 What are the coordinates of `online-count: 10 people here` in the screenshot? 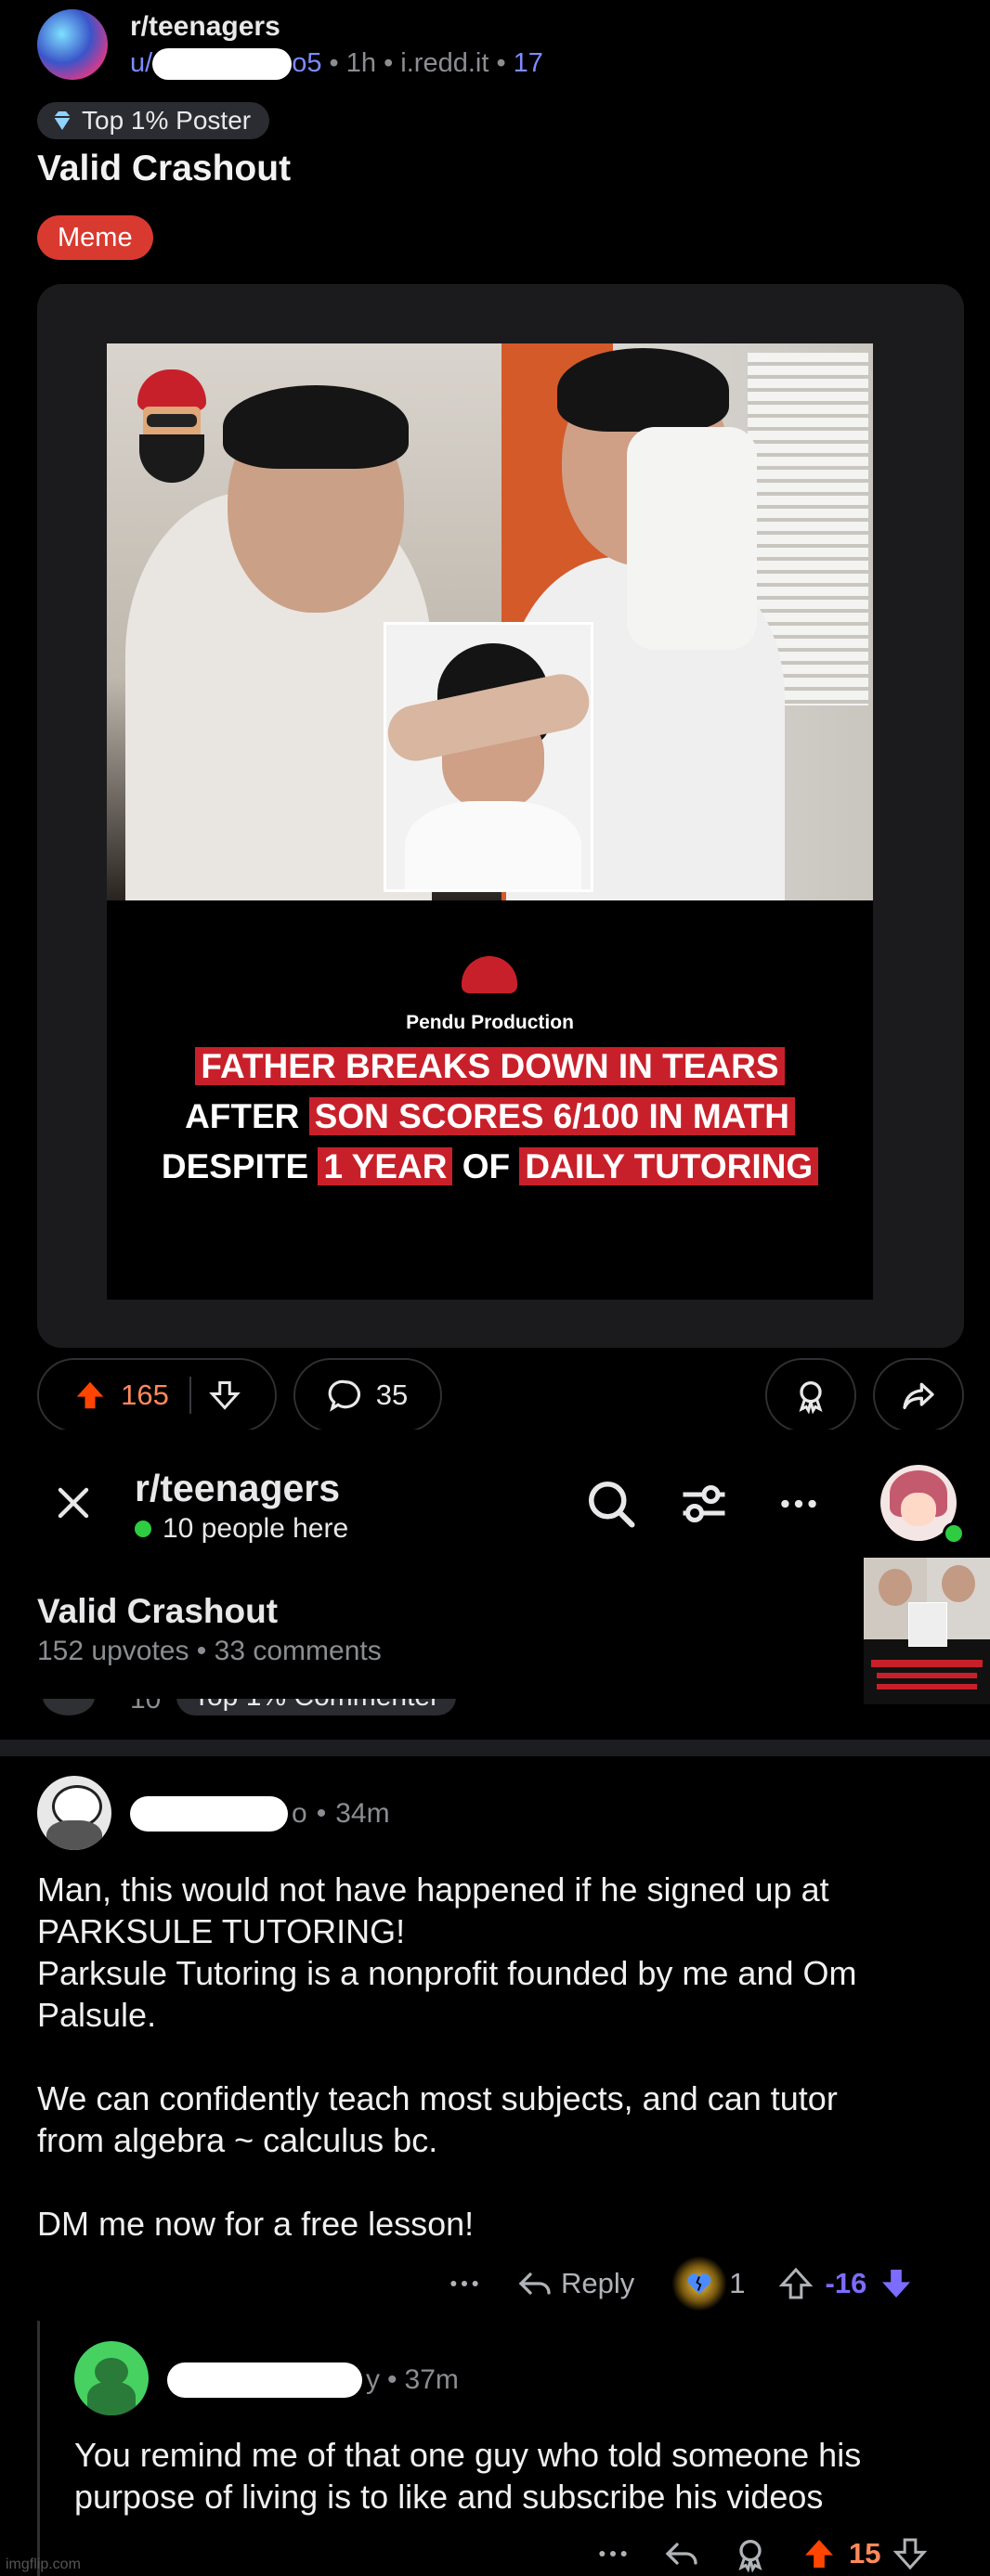 It's located at (256, 1528).